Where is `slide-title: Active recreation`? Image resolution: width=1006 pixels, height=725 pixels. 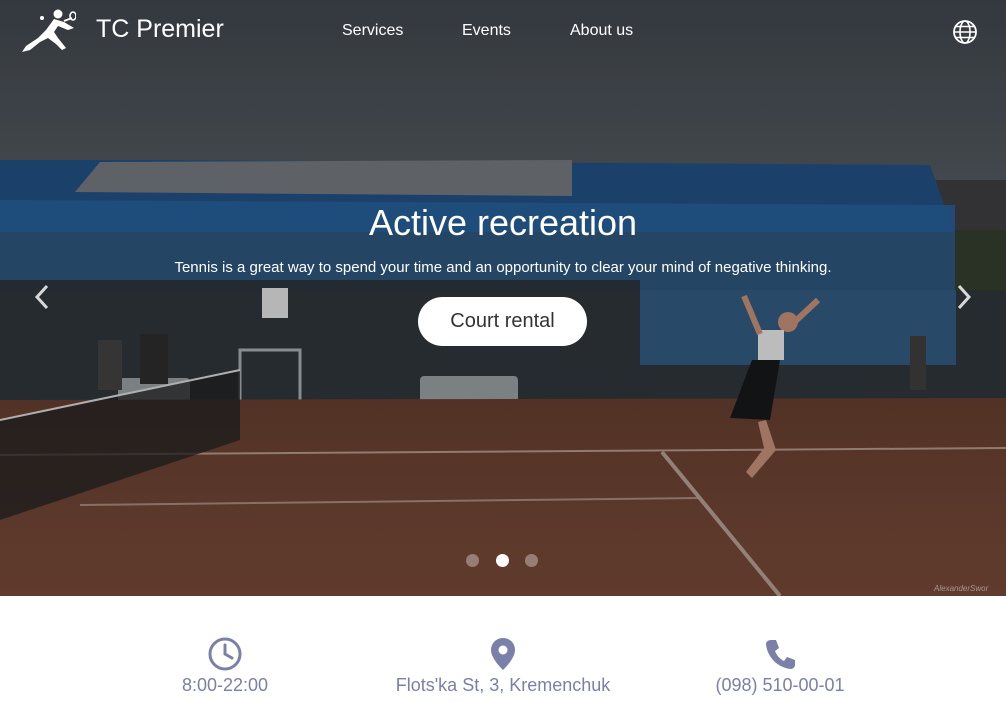
slide-title: Active recreation is located at coordinates (503, 222).